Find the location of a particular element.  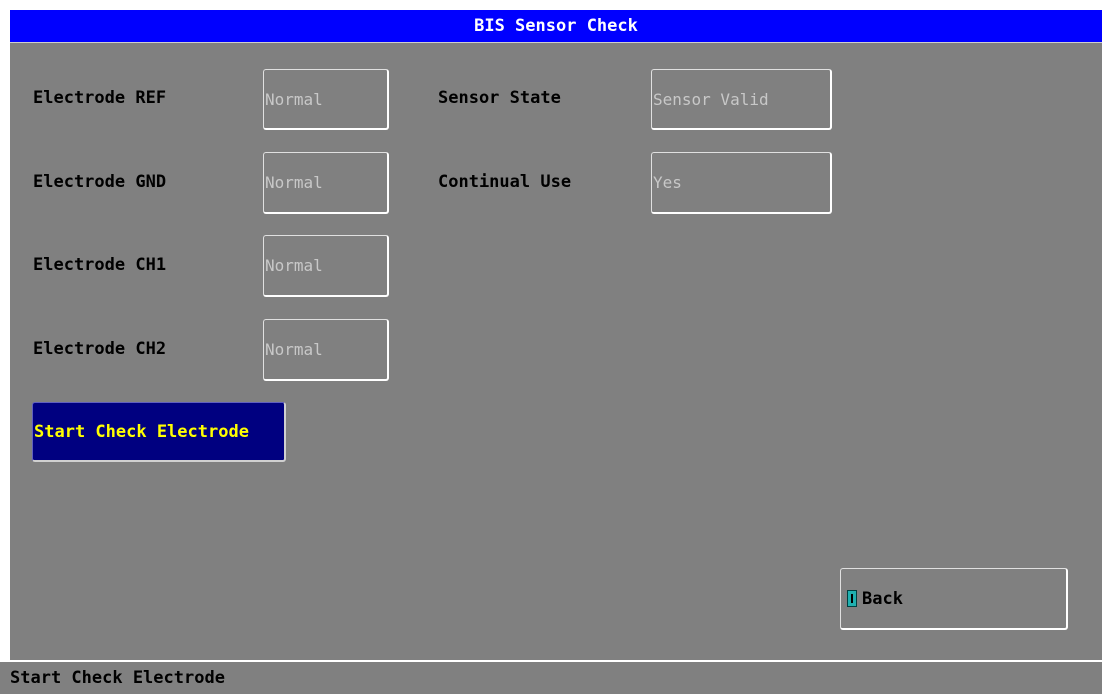

left-margin is located at coordinates (5, 330).